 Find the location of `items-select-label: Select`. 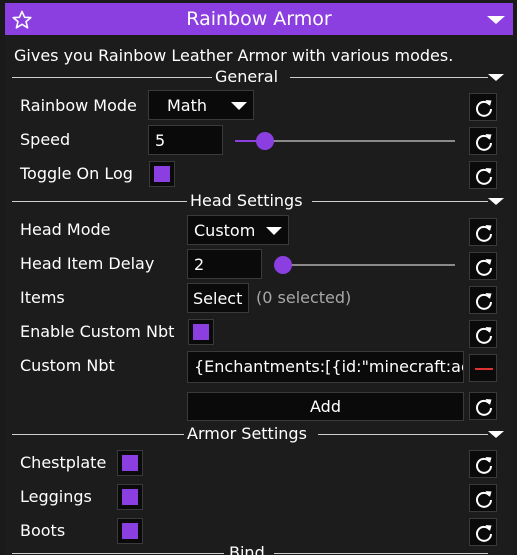

items-select-label: Select is located at coordinates (218, 298).